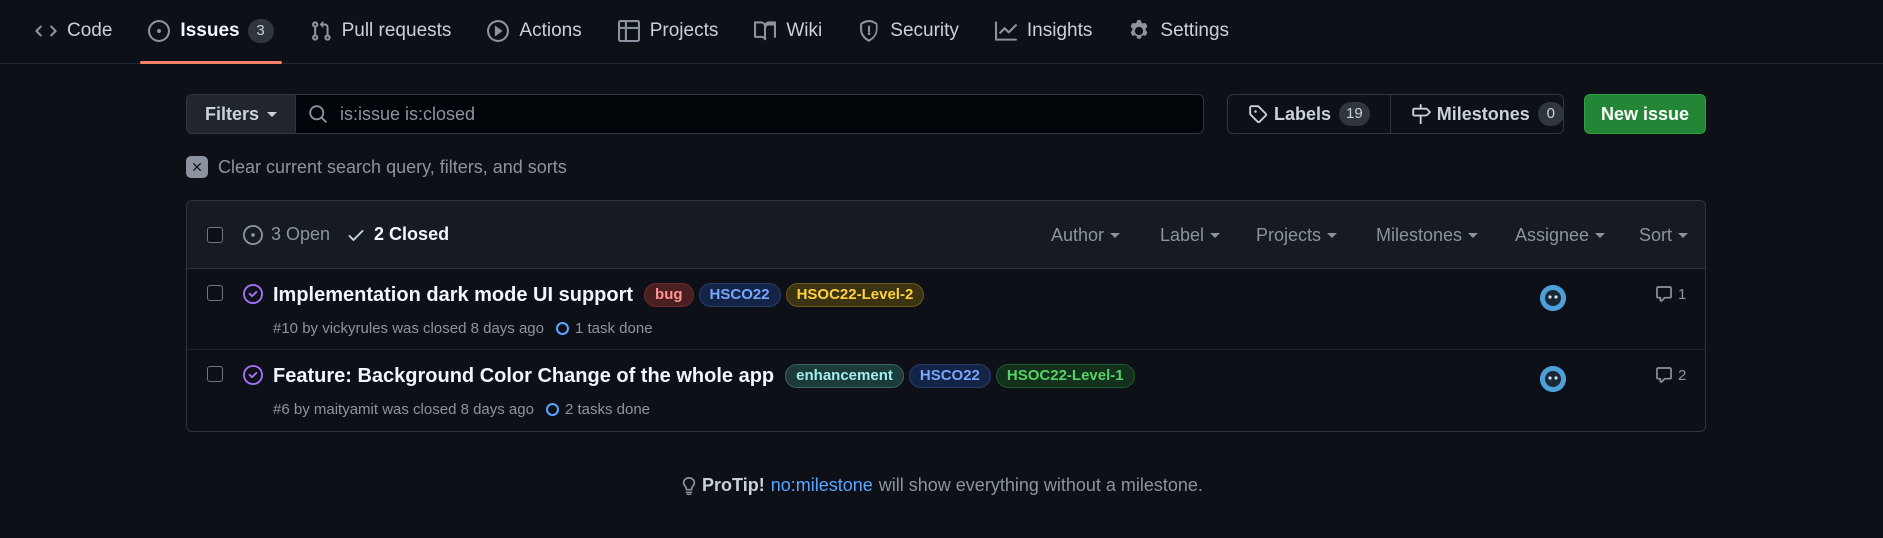 The height and width of the screenshot is (538, 1883). What do you see at coordinates (453, 295) in the screenshot?
I see `issue-title-link: Implementation dark mode UI support` at bounding box center [453, 295].